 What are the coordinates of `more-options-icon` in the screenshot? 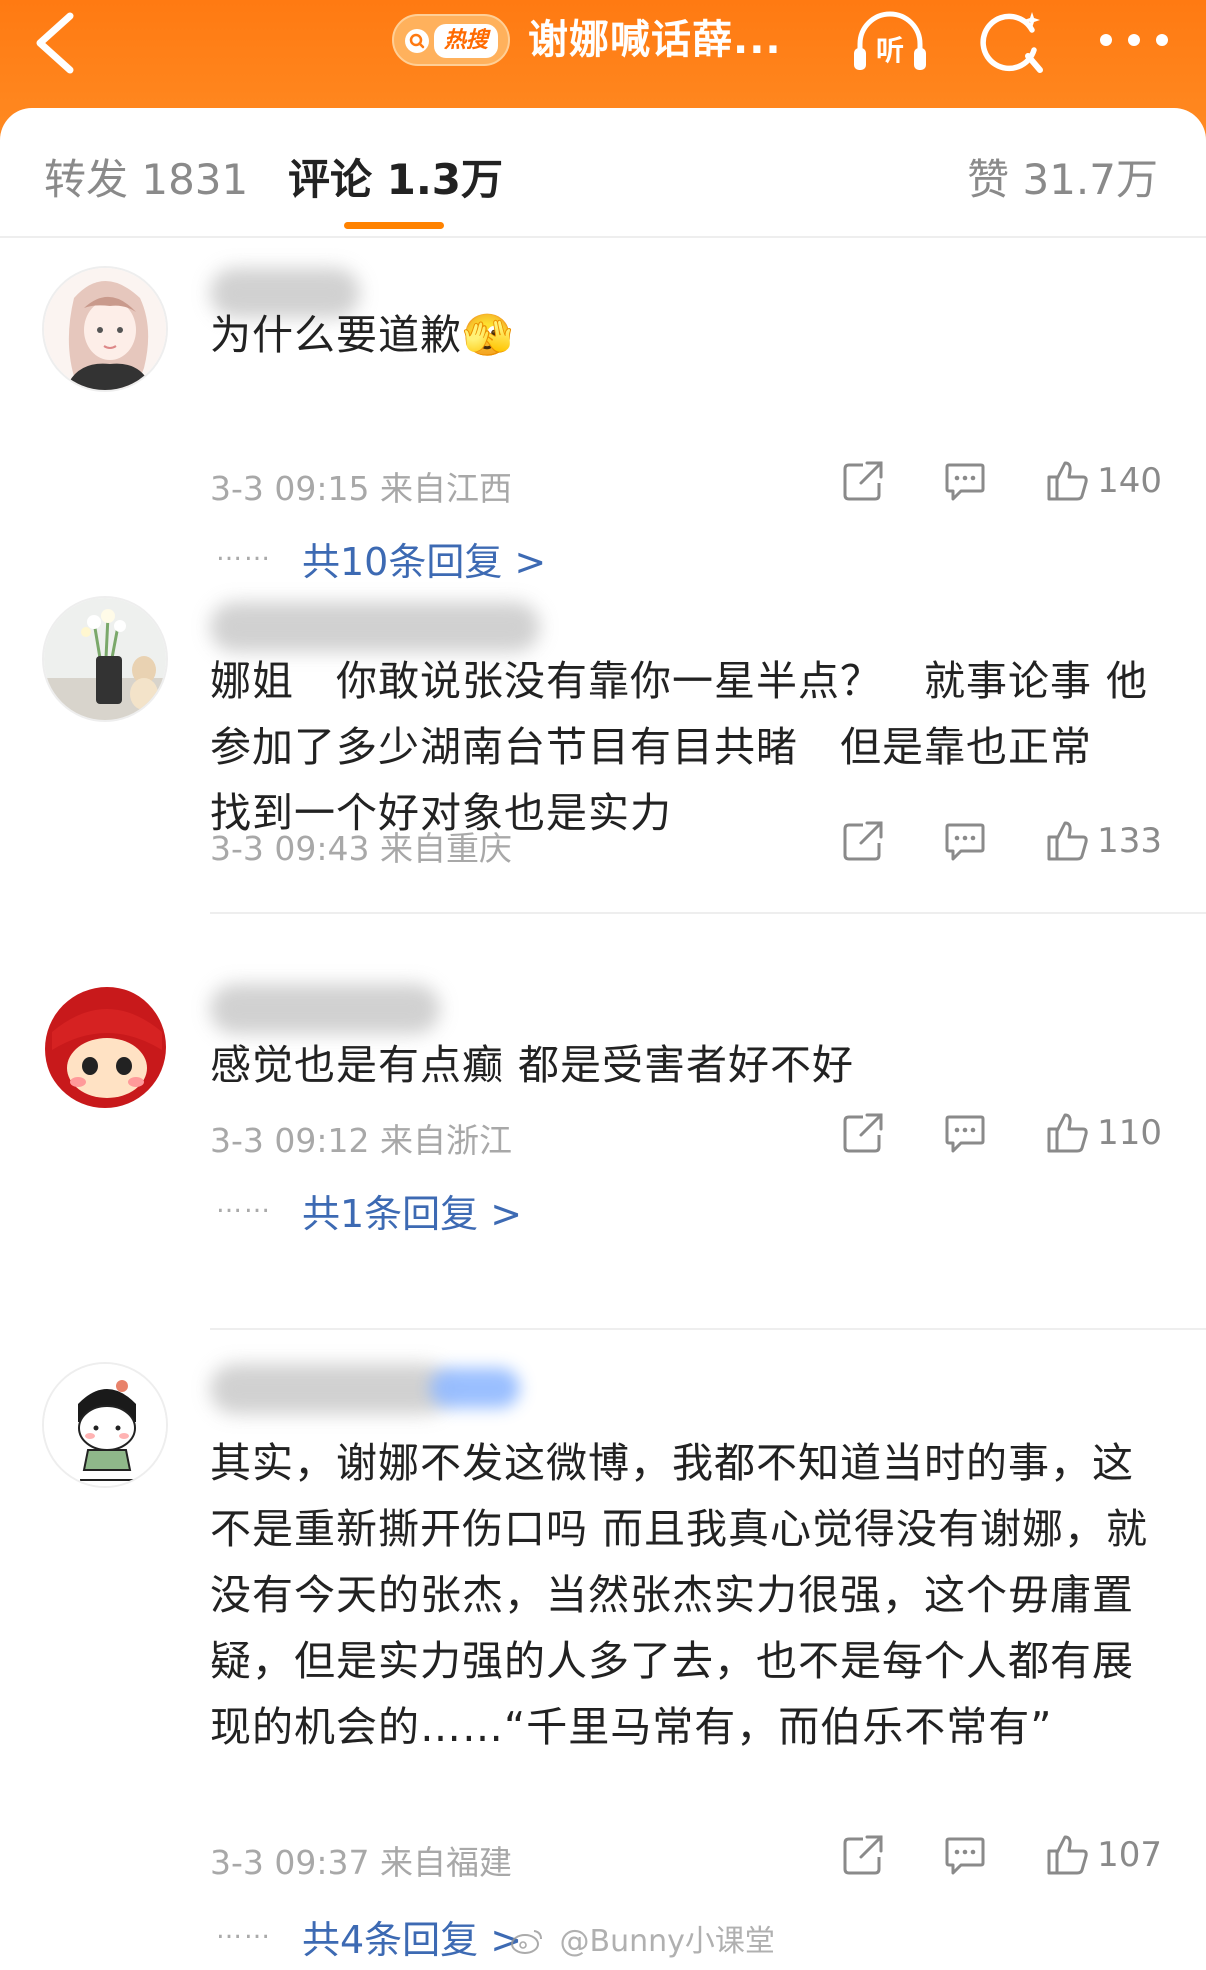 It's located at (1134, 40).